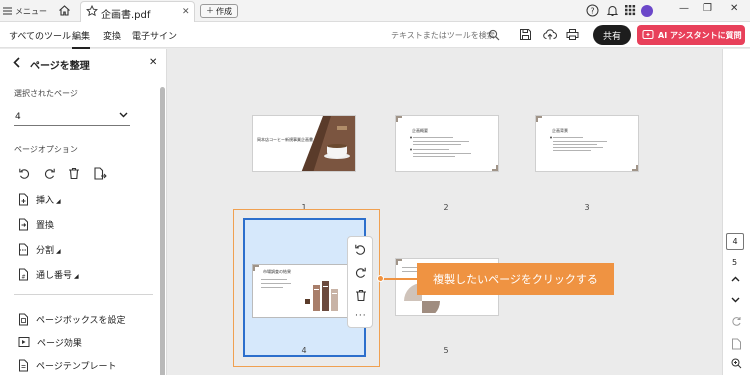  What do you see at coordinates (587, 207) in the screenshot?
I see `page-number-3: 3` at bounding box center [587, 207].